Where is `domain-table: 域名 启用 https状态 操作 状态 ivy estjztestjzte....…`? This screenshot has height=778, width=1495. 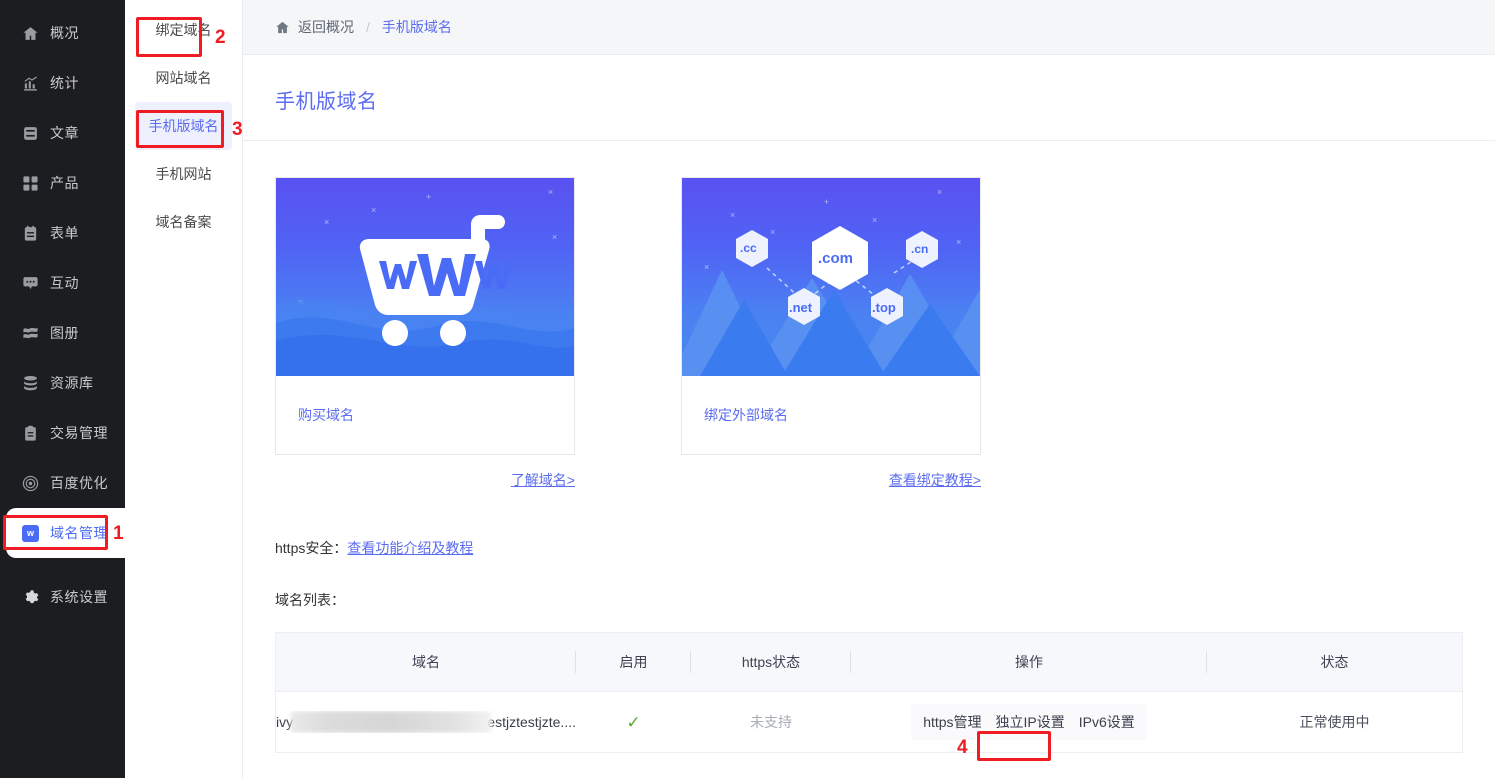 domain-table: 域名 启用 https状态 操作 状态 ivy estjztestjzte....… is located at coordinates (869, 692).